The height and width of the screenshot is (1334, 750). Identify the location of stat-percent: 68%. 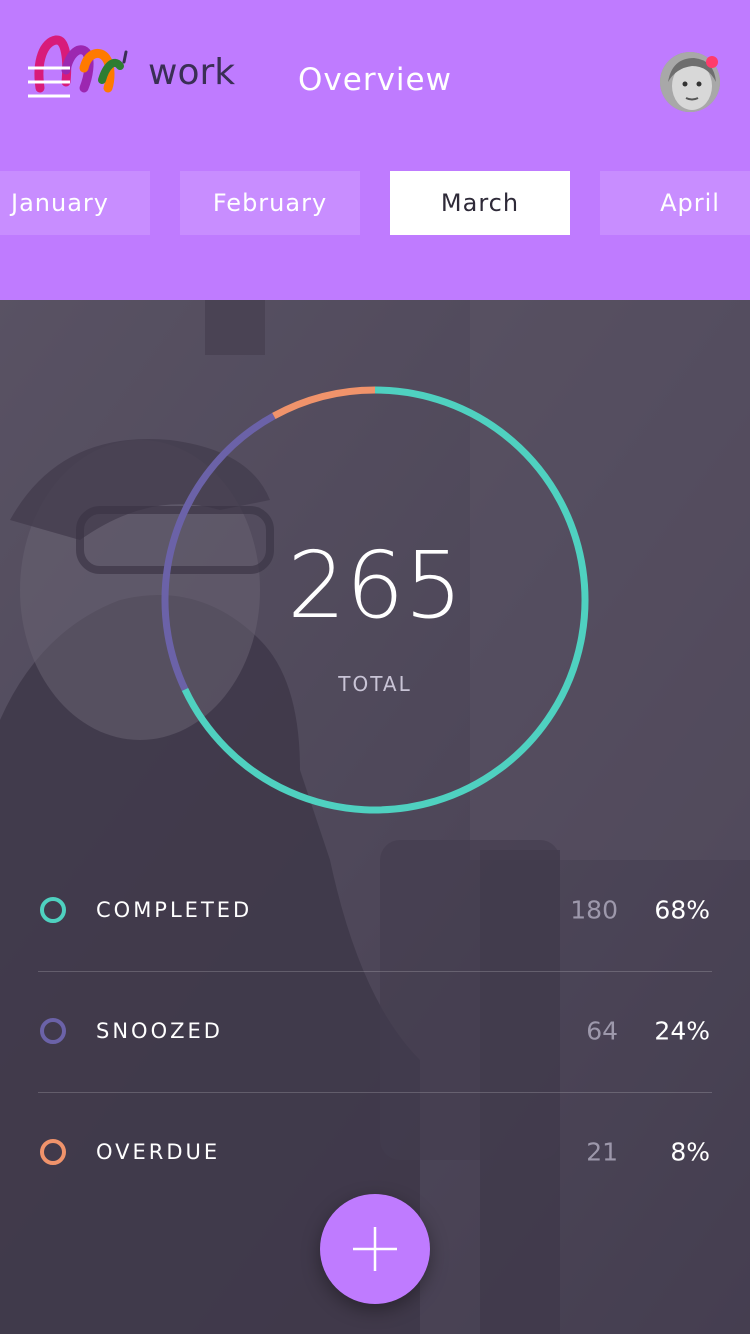
(682, 910).